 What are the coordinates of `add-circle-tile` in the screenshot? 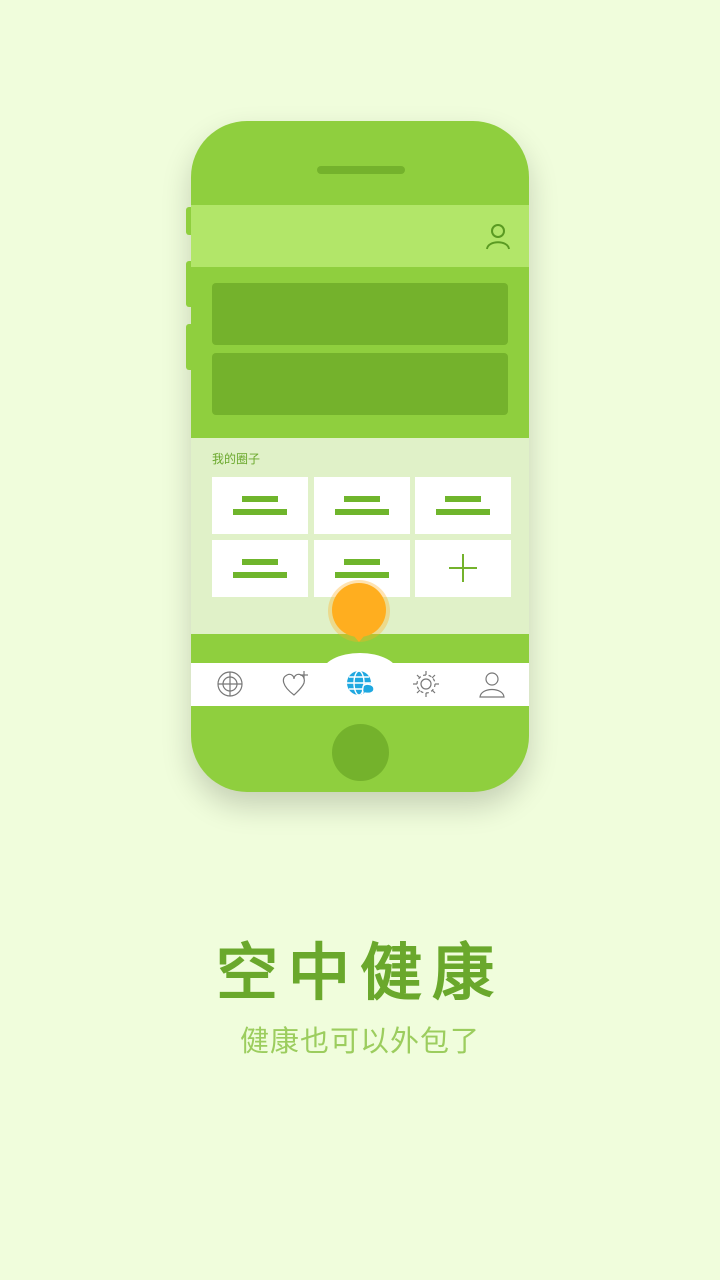 It's located at (463, 568).